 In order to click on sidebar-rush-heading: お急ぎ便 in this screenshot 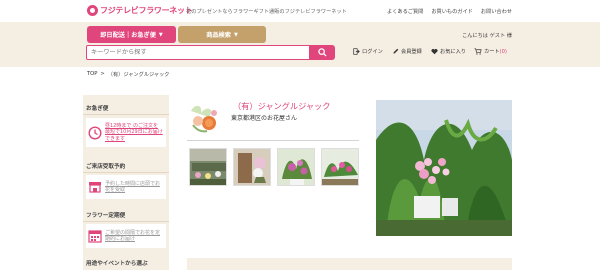, I will do `click(97, 109)`.